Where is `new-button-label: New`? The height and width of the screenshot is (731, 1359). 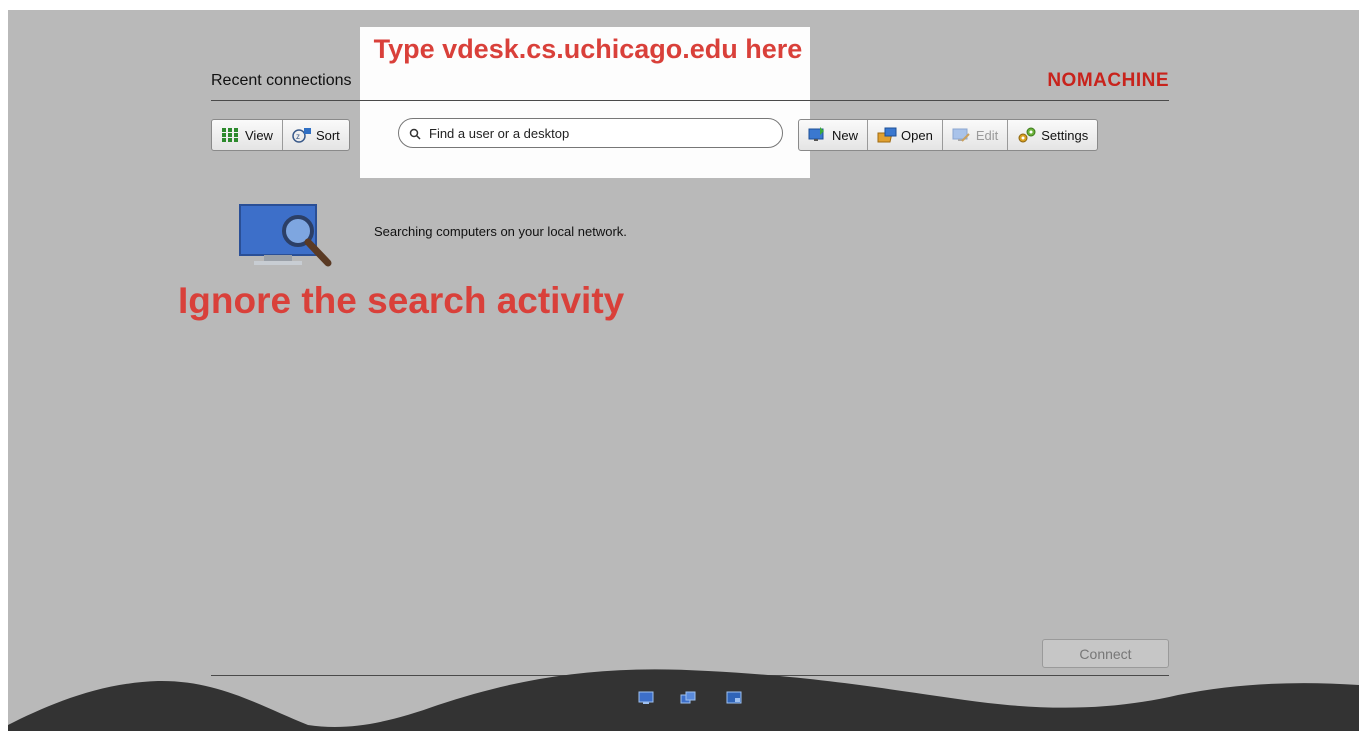
new-button-label: New is located at coordinates (845, 135).